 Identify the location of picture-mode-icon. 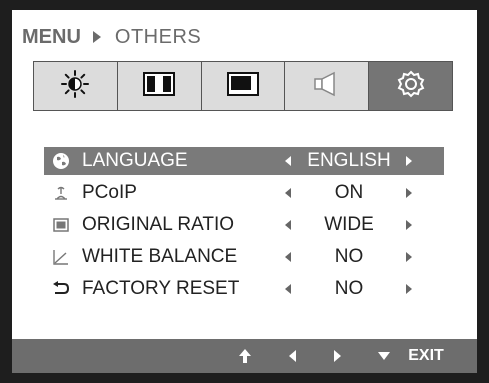
(159, 86).